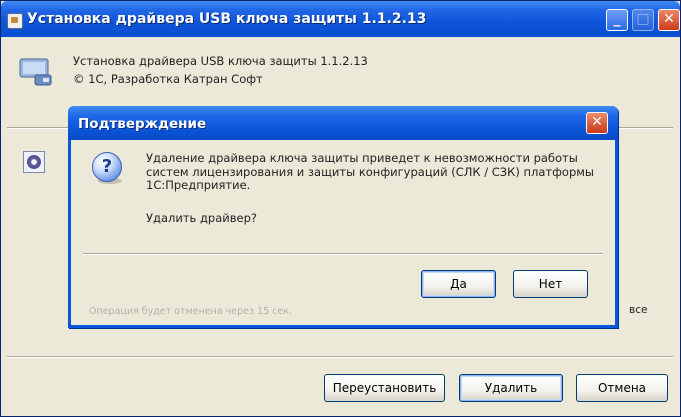 The height and width of the screenshot is (417, 681). Describe the element at coordinates (343, 123) in the screenshot. I see `dialog-titlebar: Подтверждение ✕` at that location.